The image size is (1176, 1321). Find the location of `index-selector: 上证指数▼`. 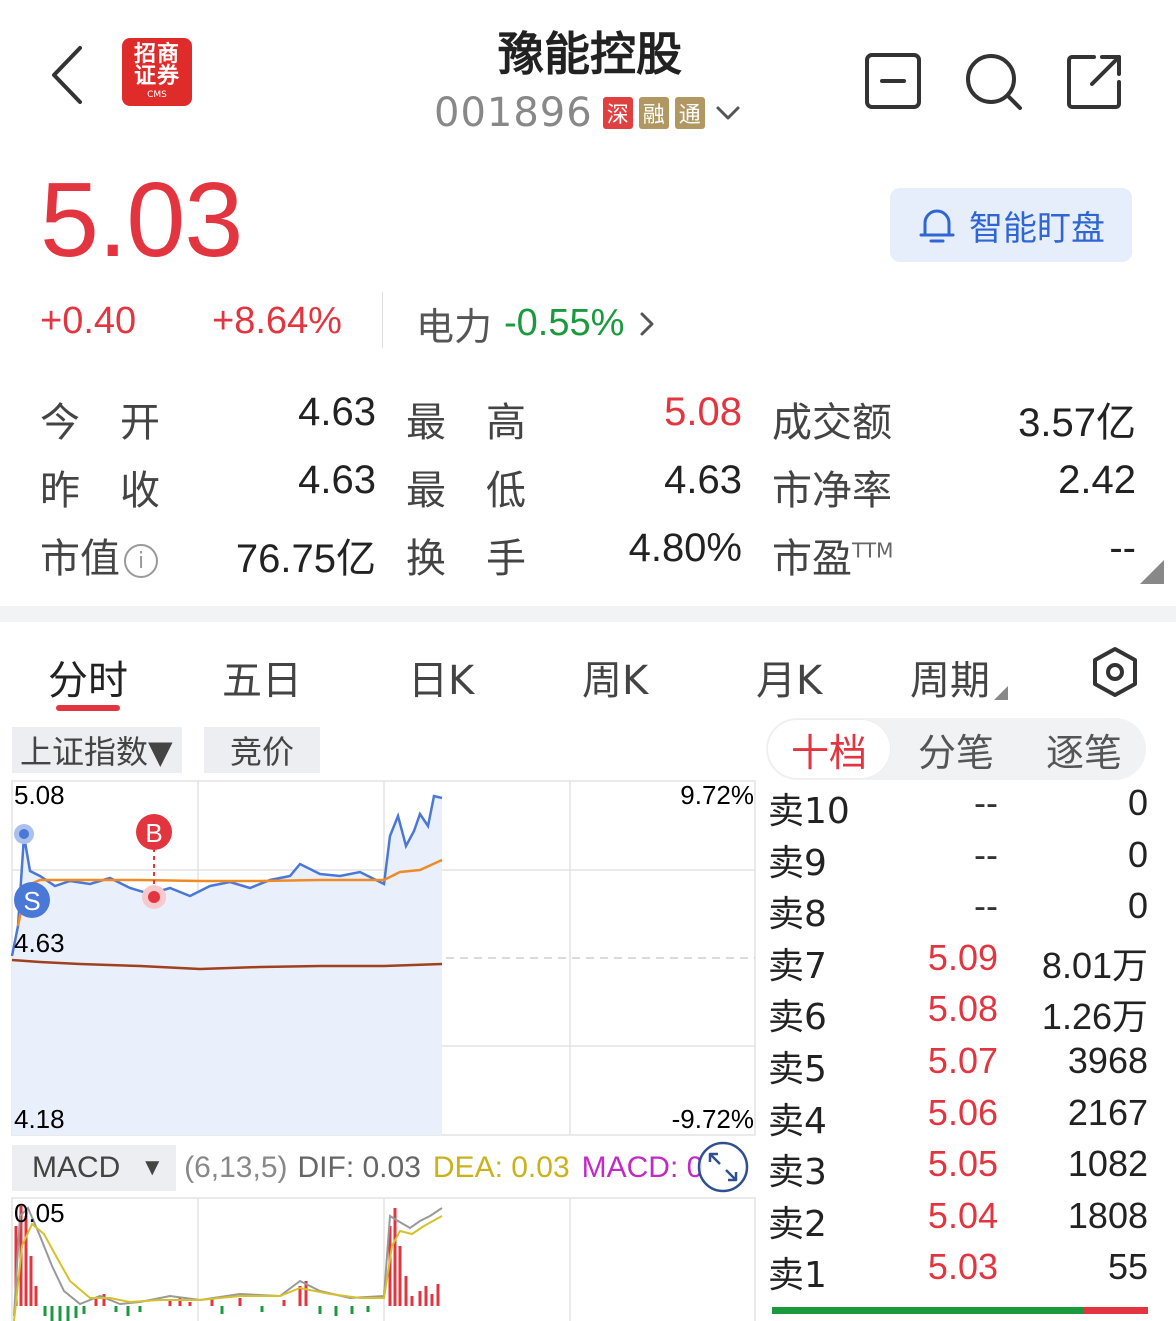

index-selector: 上证指数▼ is located at coordinates (97, 750).